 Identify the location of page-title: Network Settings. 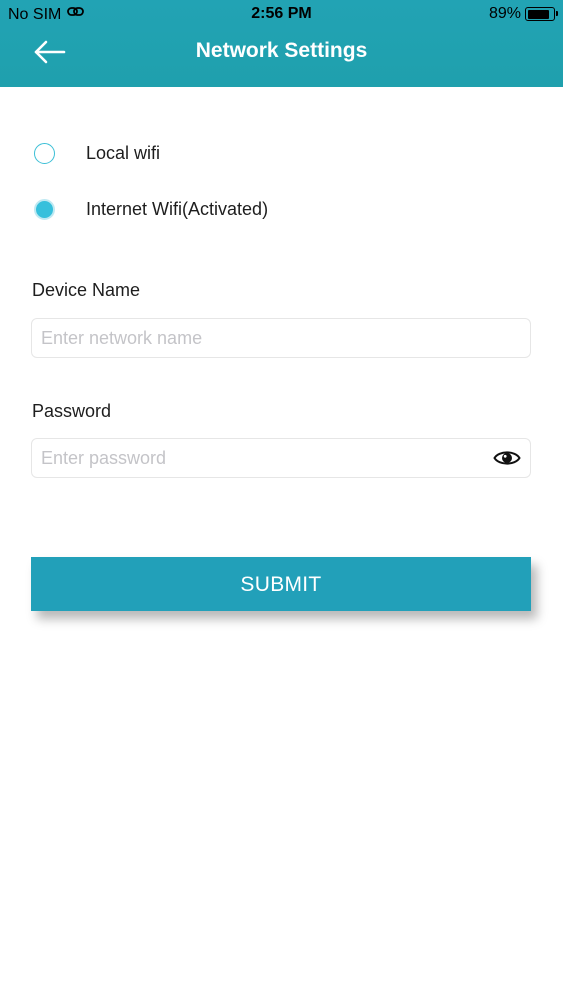
(281, 50).